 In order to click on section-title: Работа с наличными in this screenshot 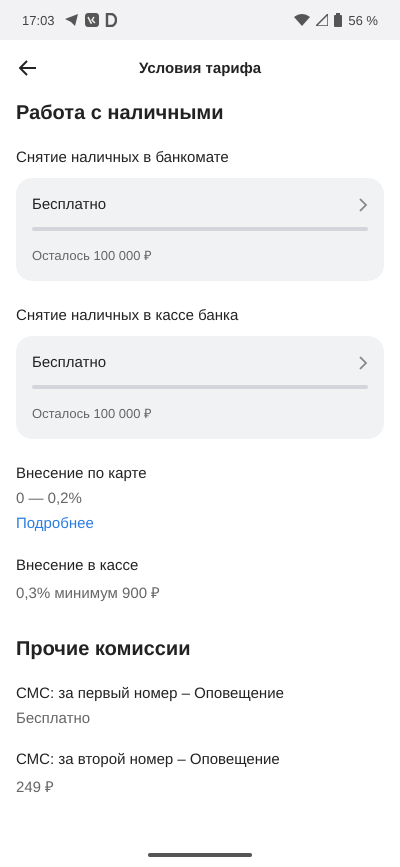, I will do `click(120, 113)`.